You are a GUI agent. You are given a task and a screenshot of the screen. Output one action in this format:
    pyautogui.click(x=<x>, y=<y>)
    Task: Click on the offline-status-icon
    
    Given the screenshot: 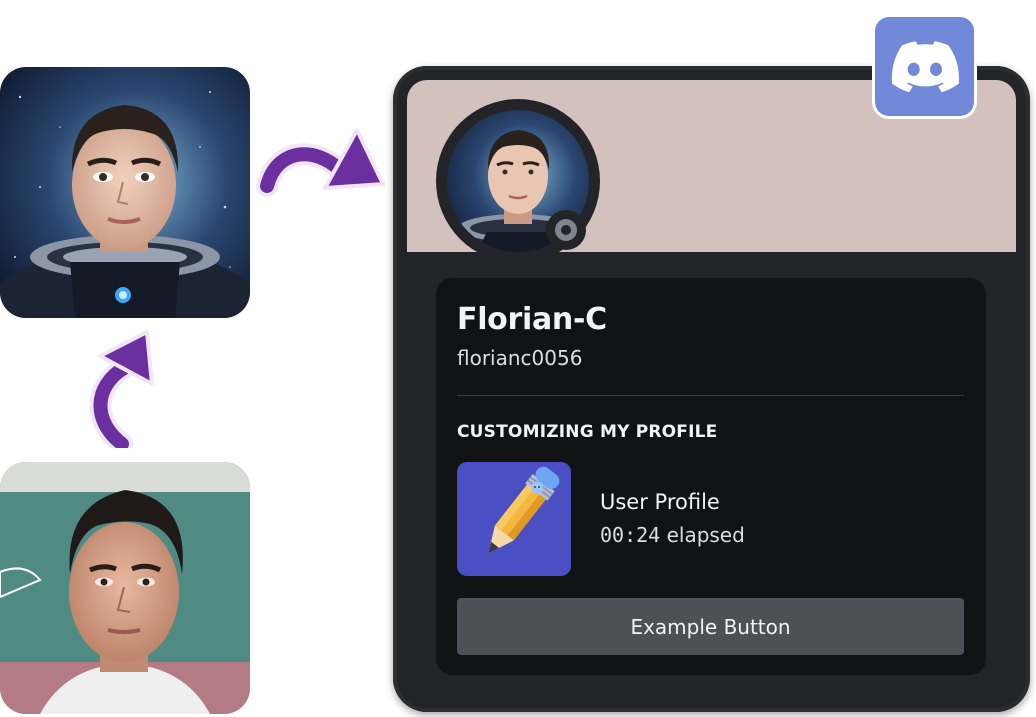 What is the action you would take?
    pyautogui.click(x=566, y=230)
    